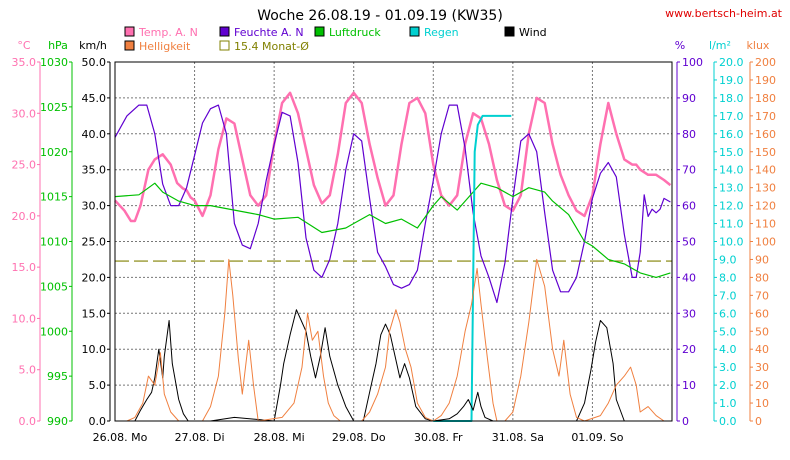 The image size is (790, 460). I want to click on wind-tick-label: 20.0, so click(94, 277).